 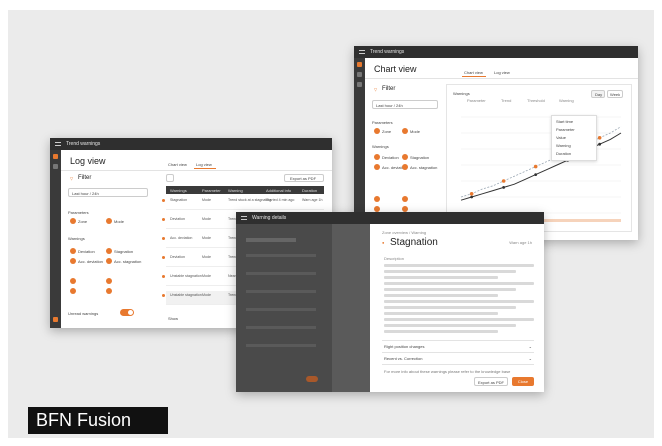 I want to click on user-avatar, so click(x=55, y=319).